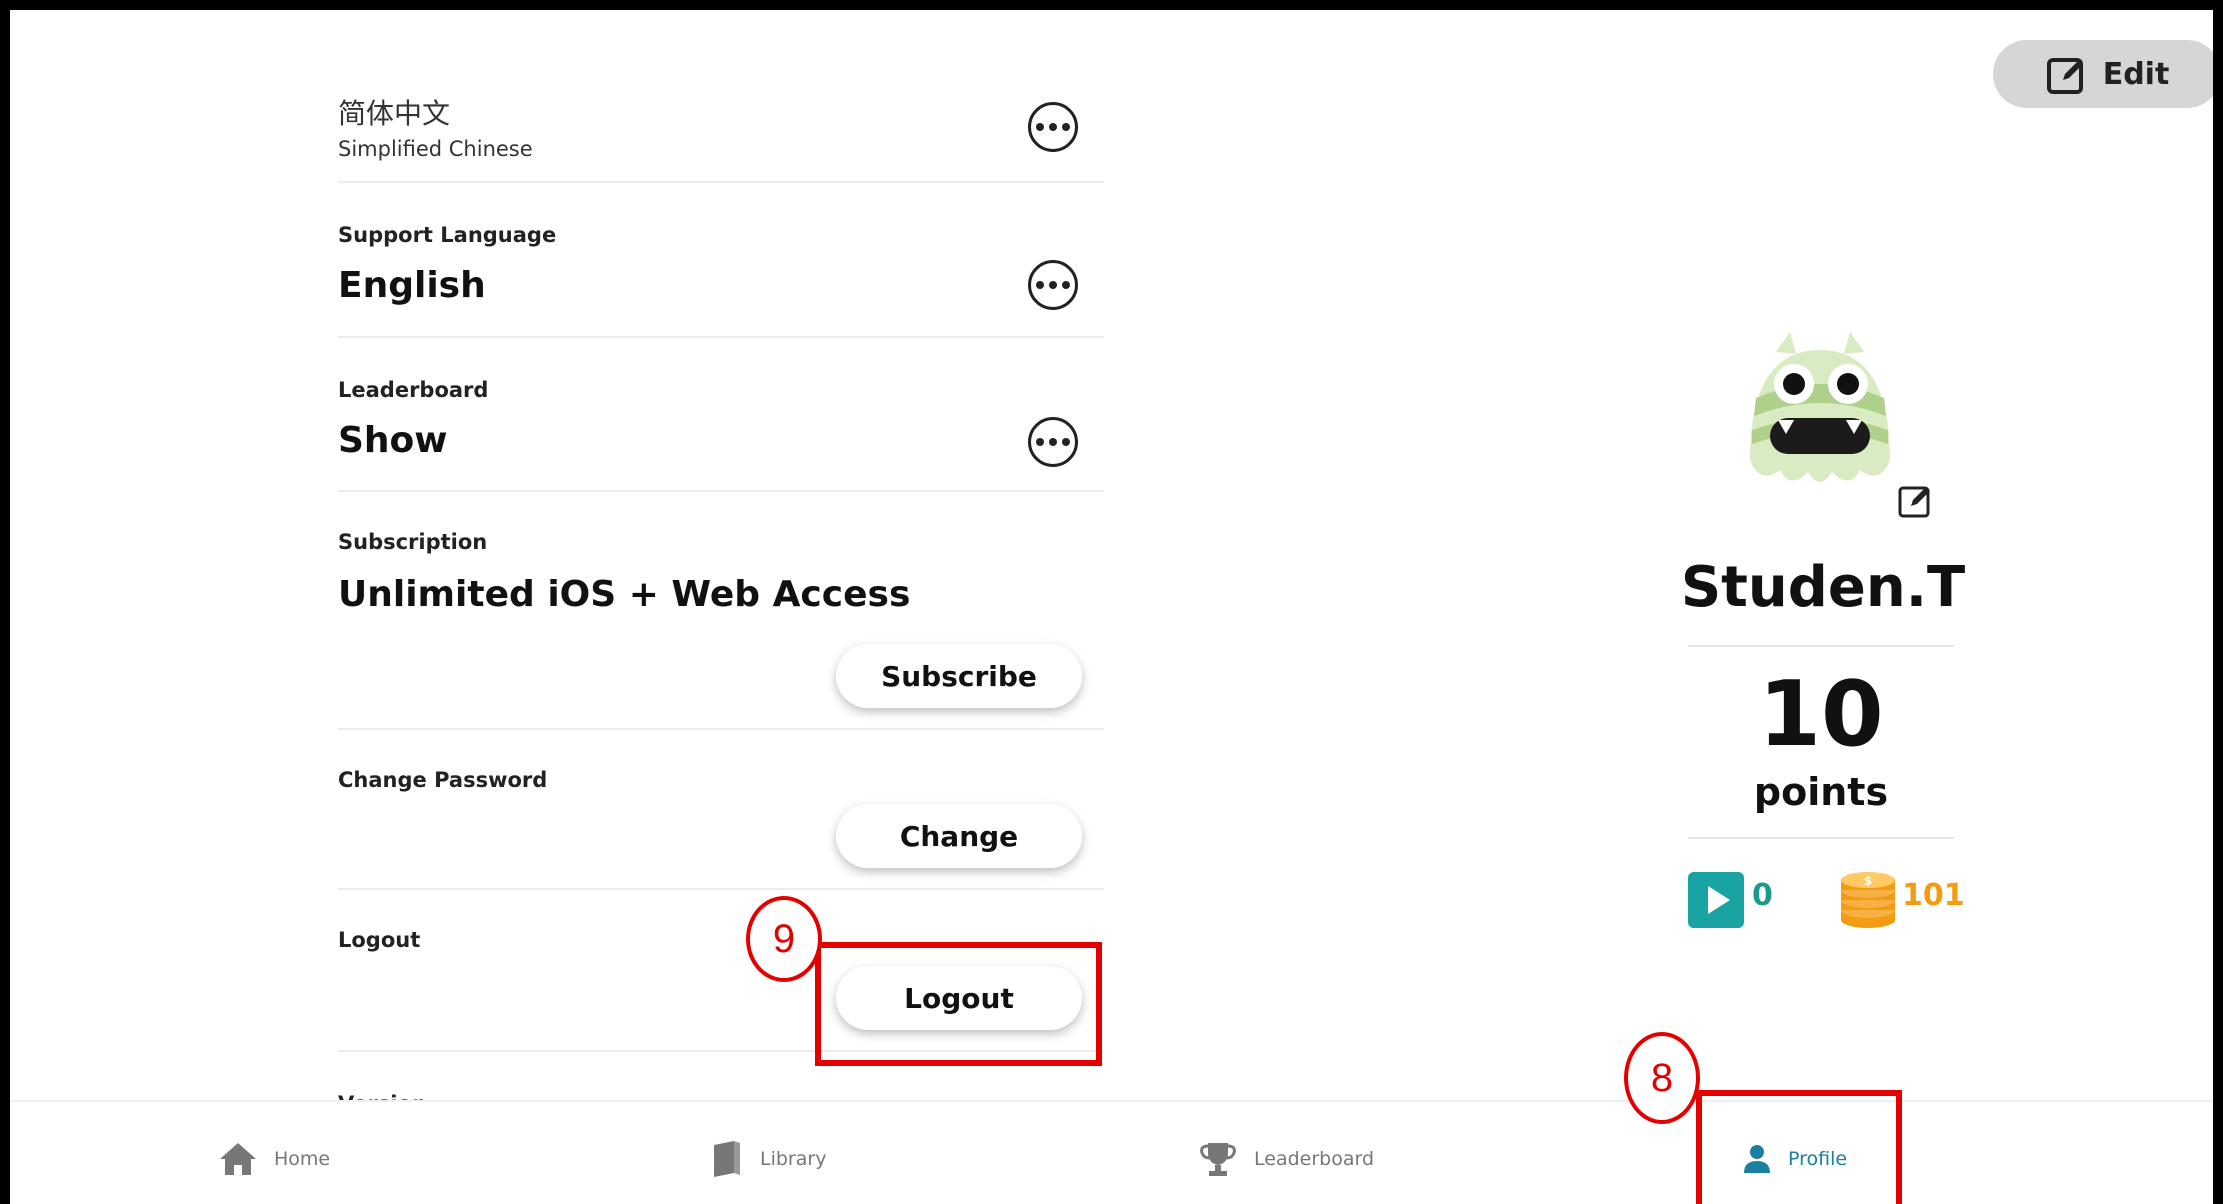  I want to click on change-password-label: Change Password, so click(443, 780).